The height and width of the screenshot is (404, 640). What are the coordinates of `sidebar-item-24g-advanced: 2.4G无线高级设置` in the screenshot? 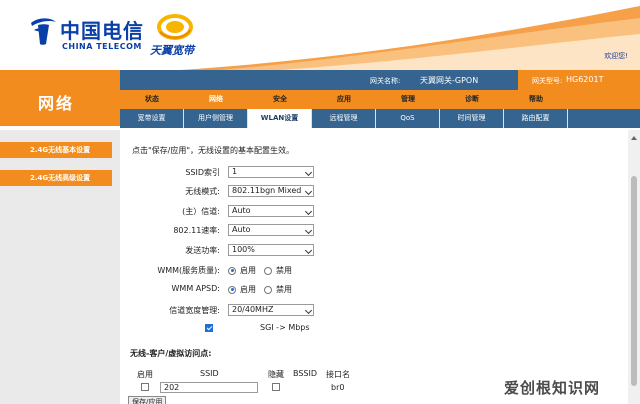 It's located at (56, 178).